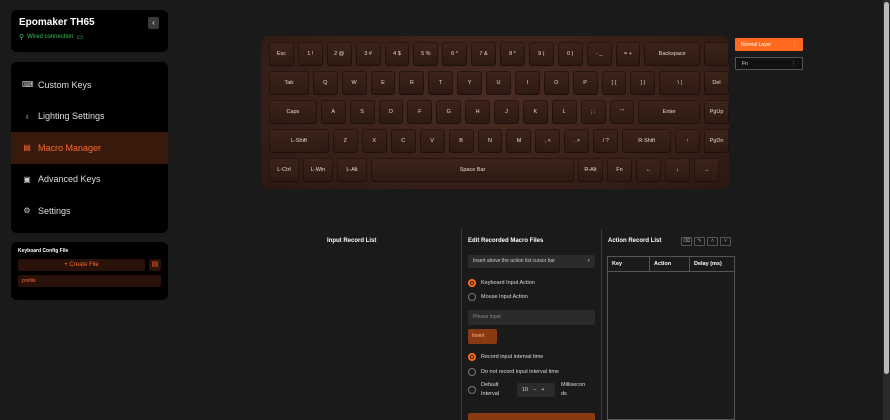 The width and height of the screenshot is (890, 420). I want to click on key: ↑, so click(688, 141).